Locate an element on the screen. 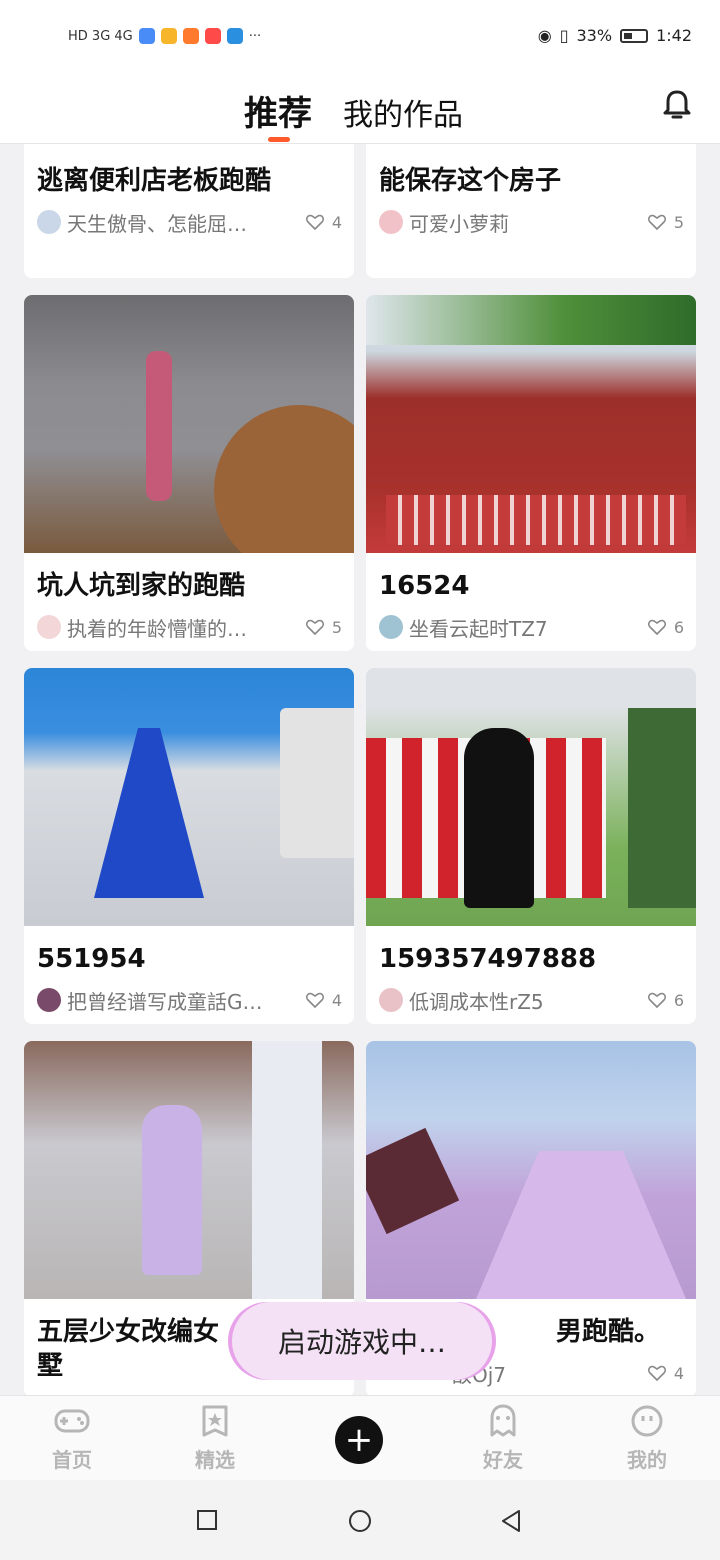  nav-mine-label: 我的 is located at coordinates (647, 1460).